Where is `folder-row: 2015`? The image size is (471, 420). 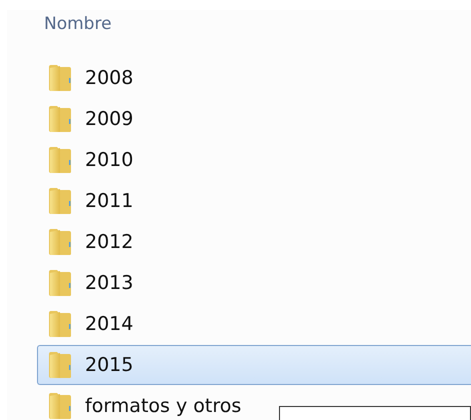 folder-row: 2015 is located at coordinates (254, 365).